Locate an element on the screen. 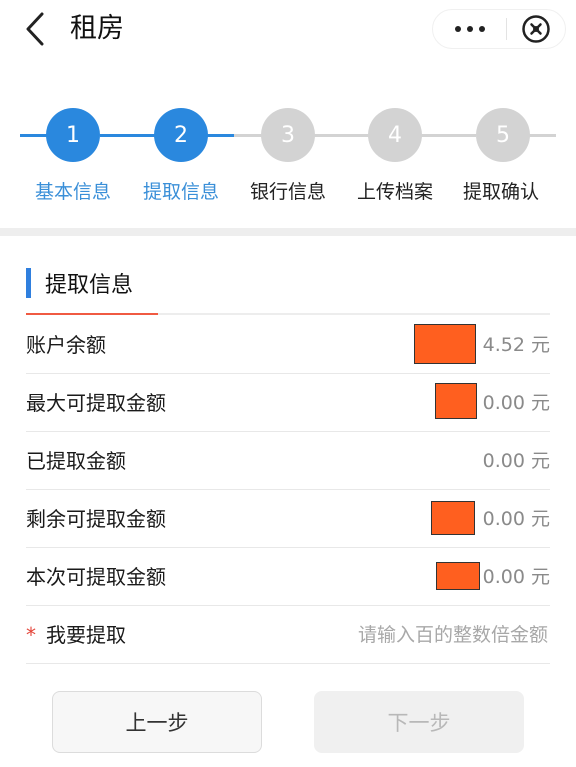 The height and width of the screenshot is (767, 576). step-1-label: 基本信息 is located at coordinates (73, 192).